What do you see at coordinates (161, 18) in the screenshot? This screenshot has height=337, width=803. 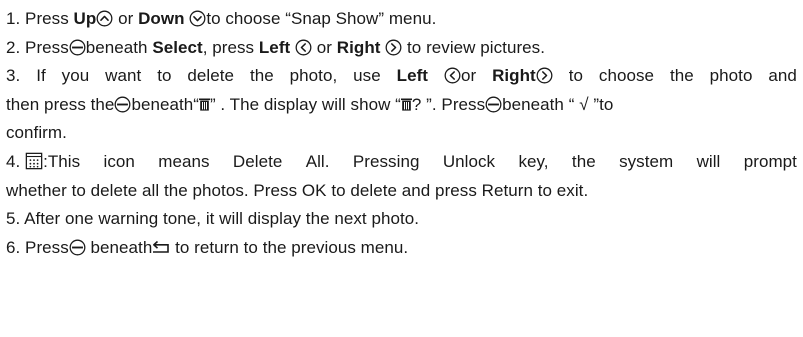 I see `key-down-label: Down` at bounding box center [161, 18].